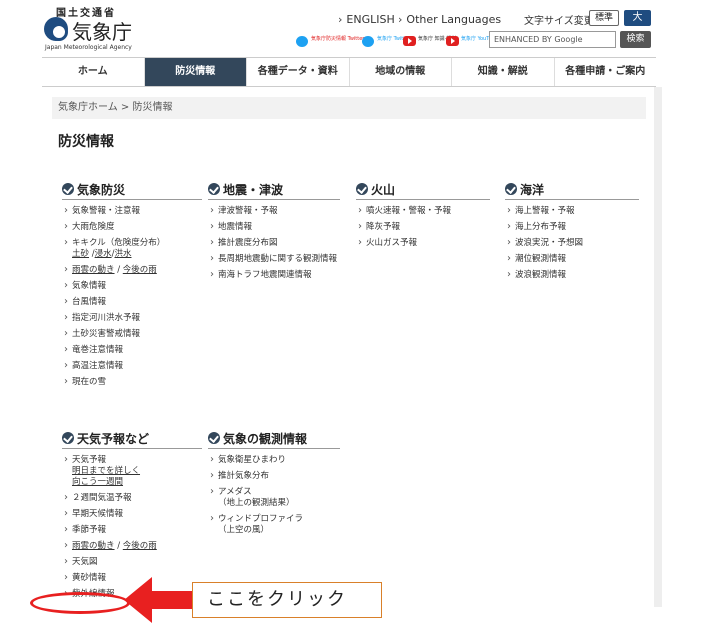  Describe the element at coordinates (93, 72) in the screenshot. I see `nav-home: ホーム` at that location.